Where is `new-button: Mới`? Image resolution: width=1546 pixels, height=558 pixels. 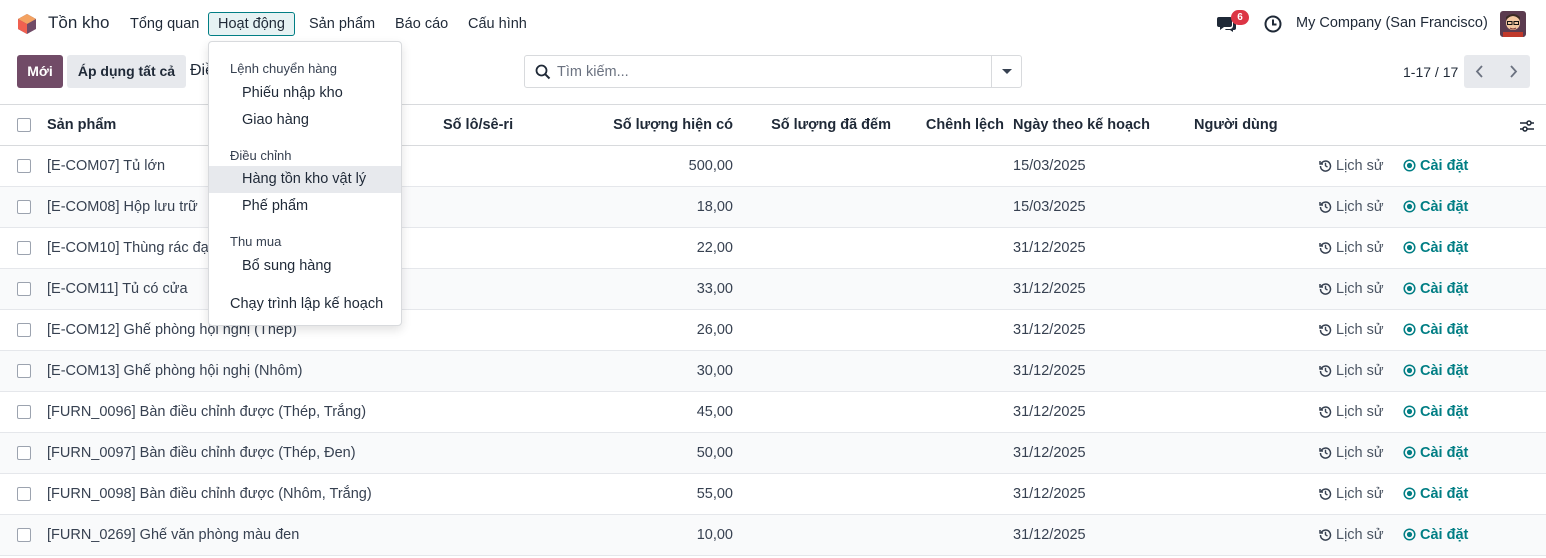
new-button: Mới is located at coordinates (40, 71).